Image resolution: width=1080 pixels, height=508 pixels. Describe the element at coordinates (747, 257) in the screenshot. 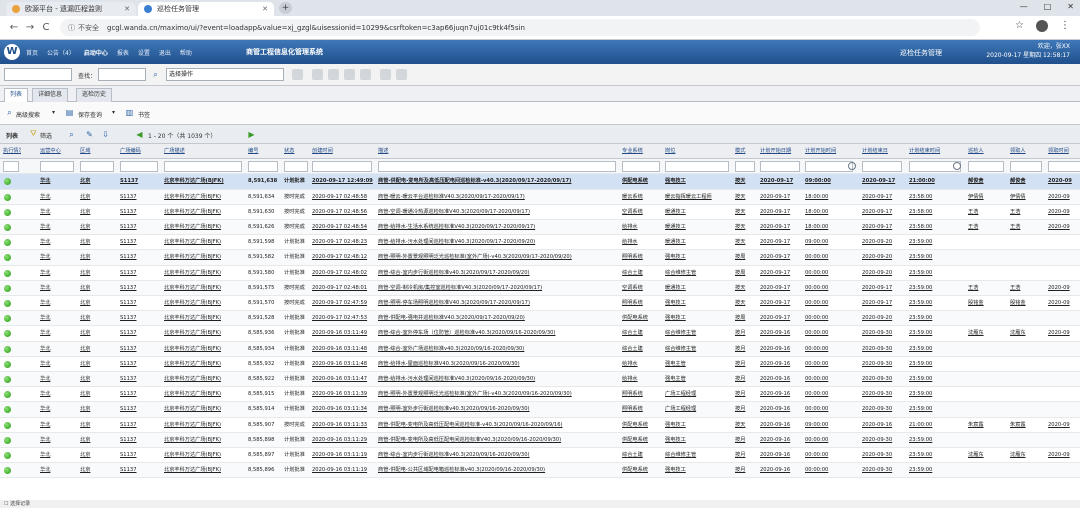

I see `table-cell: 按周` at that location.